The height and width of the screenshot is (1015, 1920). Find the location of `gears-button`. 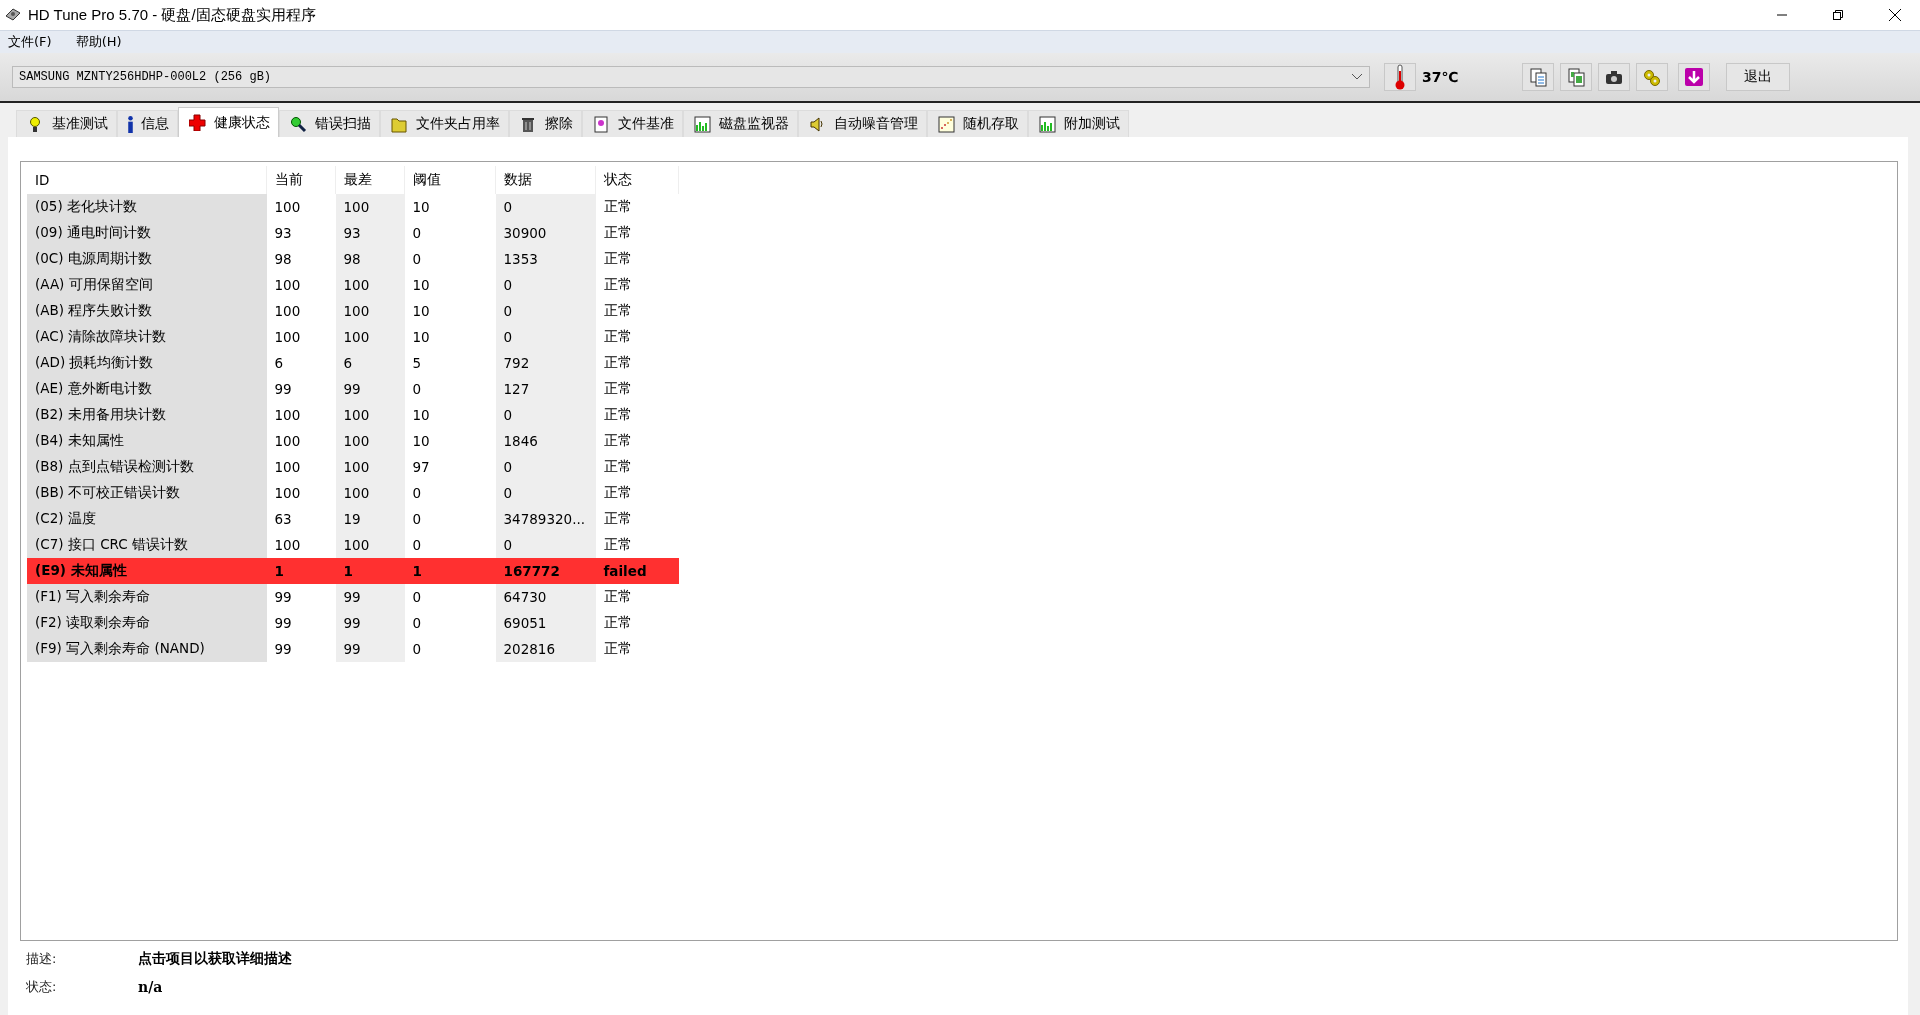

gears-button is located at coordinates (1652, 77).